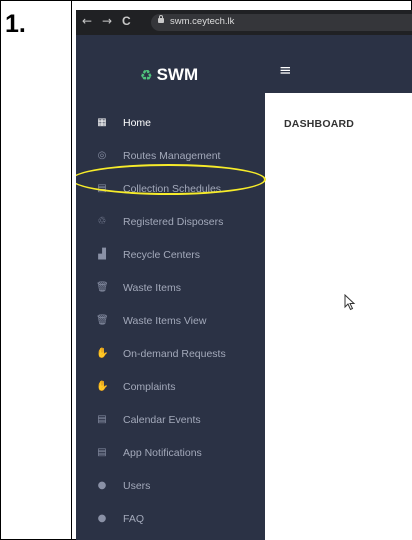 This screenshot has width=412, height=540. I want to click on sidebar-item-label: Waste Items, so click(152, 288).